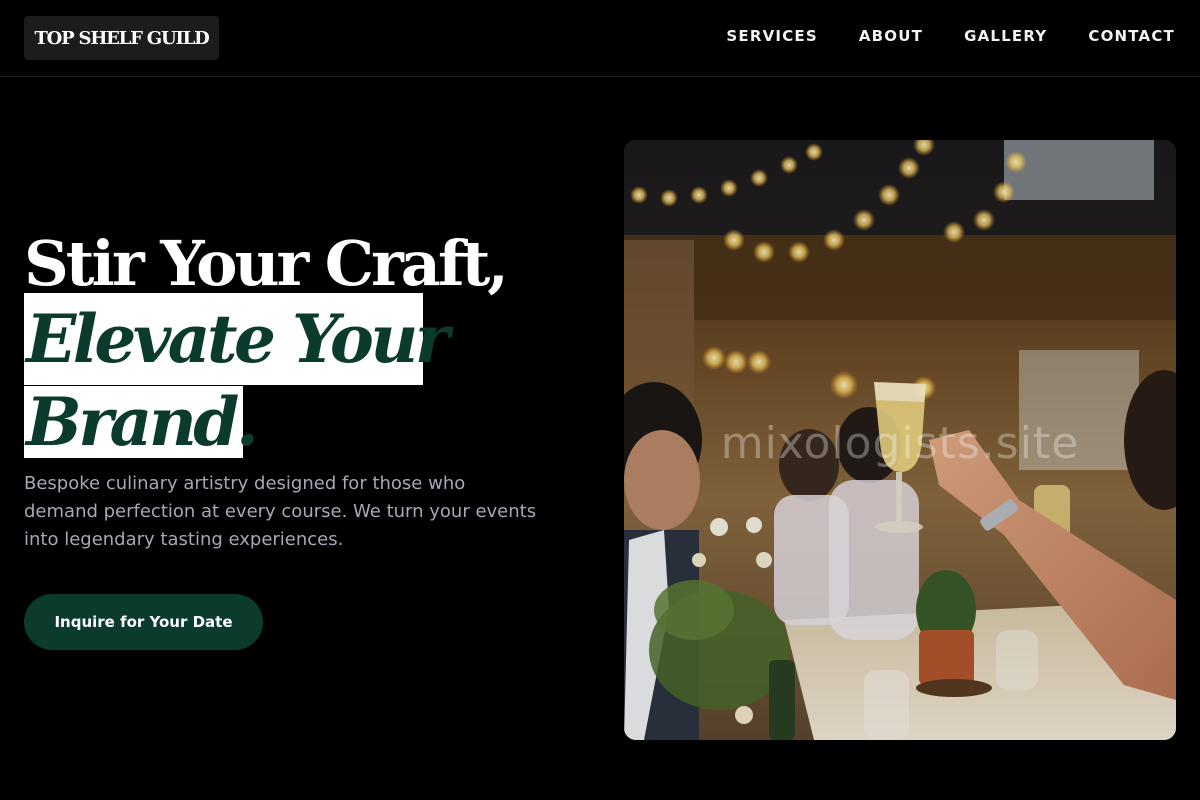  What do you see at coordinates (1005, 36) in the screenshot?
I see `nav-gallery: GALLERY` at bounding box center [1005, 36].